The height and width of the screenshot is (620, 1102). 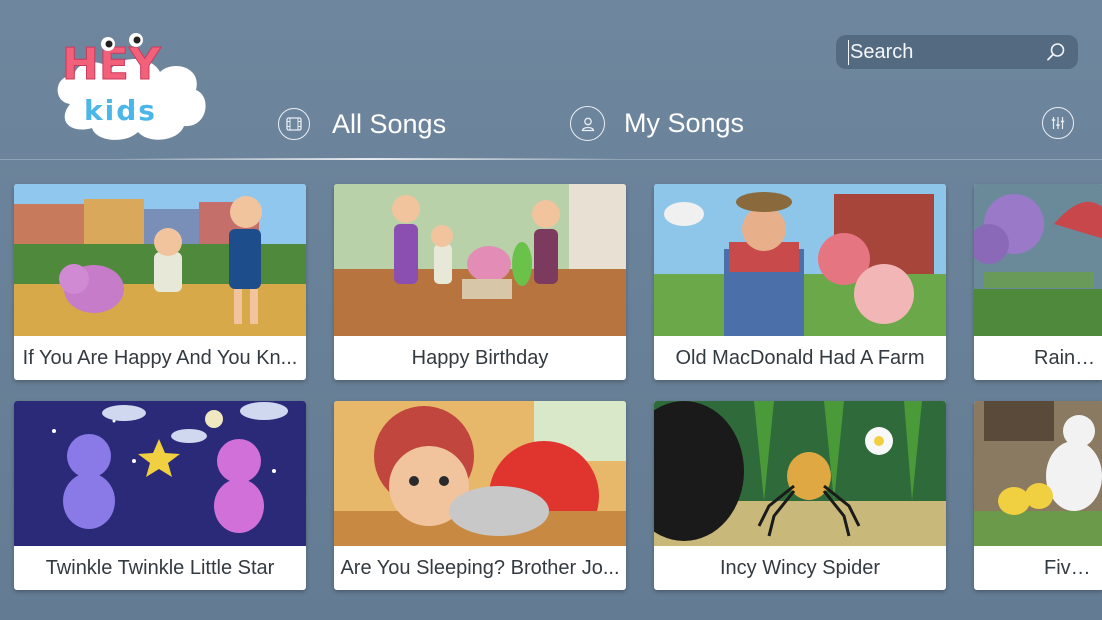 I want to click on song-card: Old MacDonald Had A Farm, so click(x=800, y=282).